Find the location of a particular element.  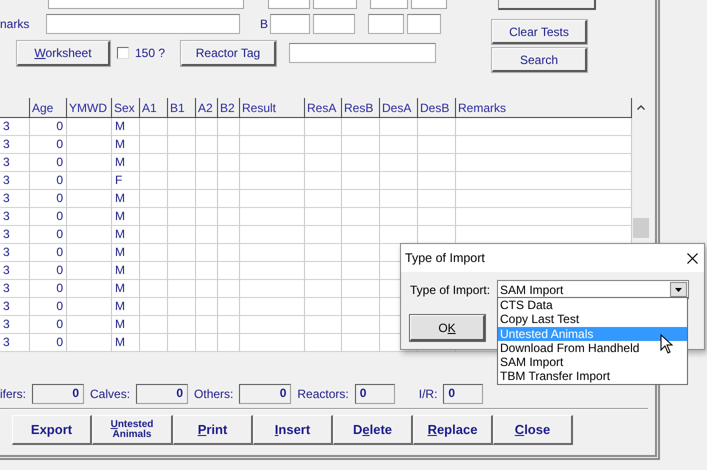

button is located at coordinates (547, 5).